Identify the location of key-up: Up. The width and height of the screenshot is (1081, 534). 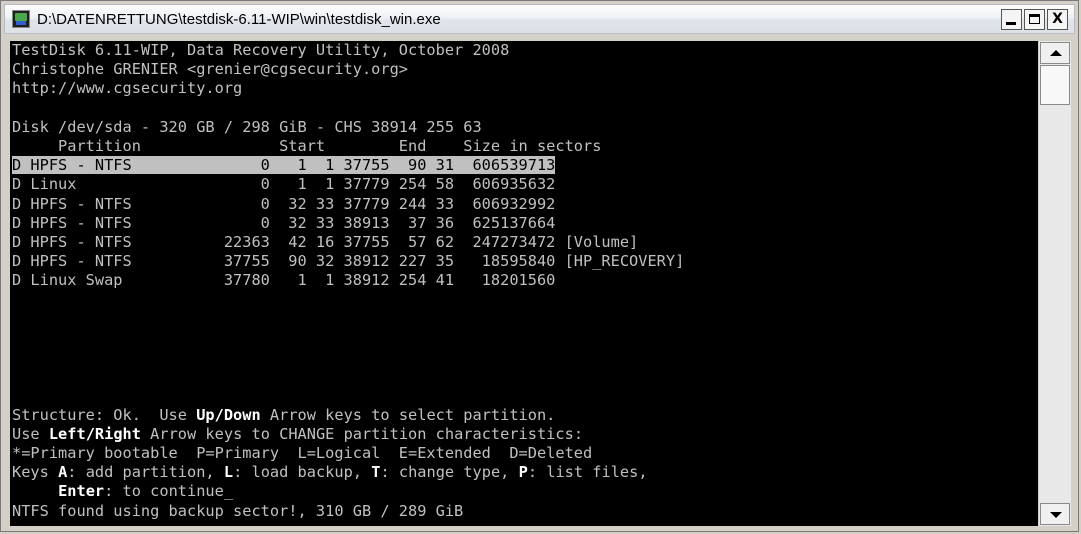
(205, 414).